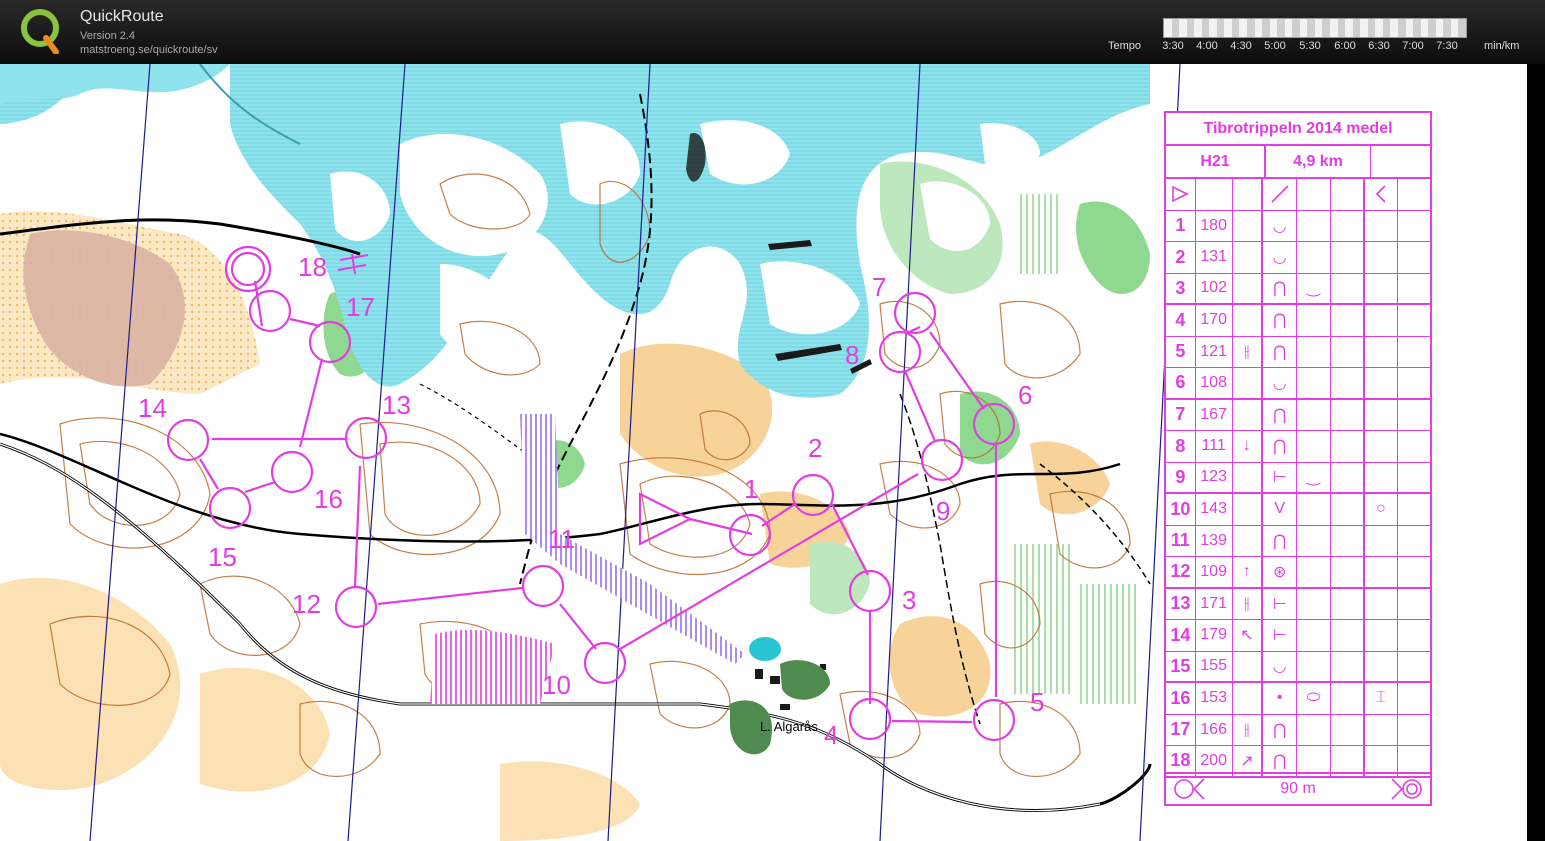 This screenshot has height=841, width=1545. Describe the element at coordinates (1214, 729) in the screenshot. I see `control-code: 166` at that location.